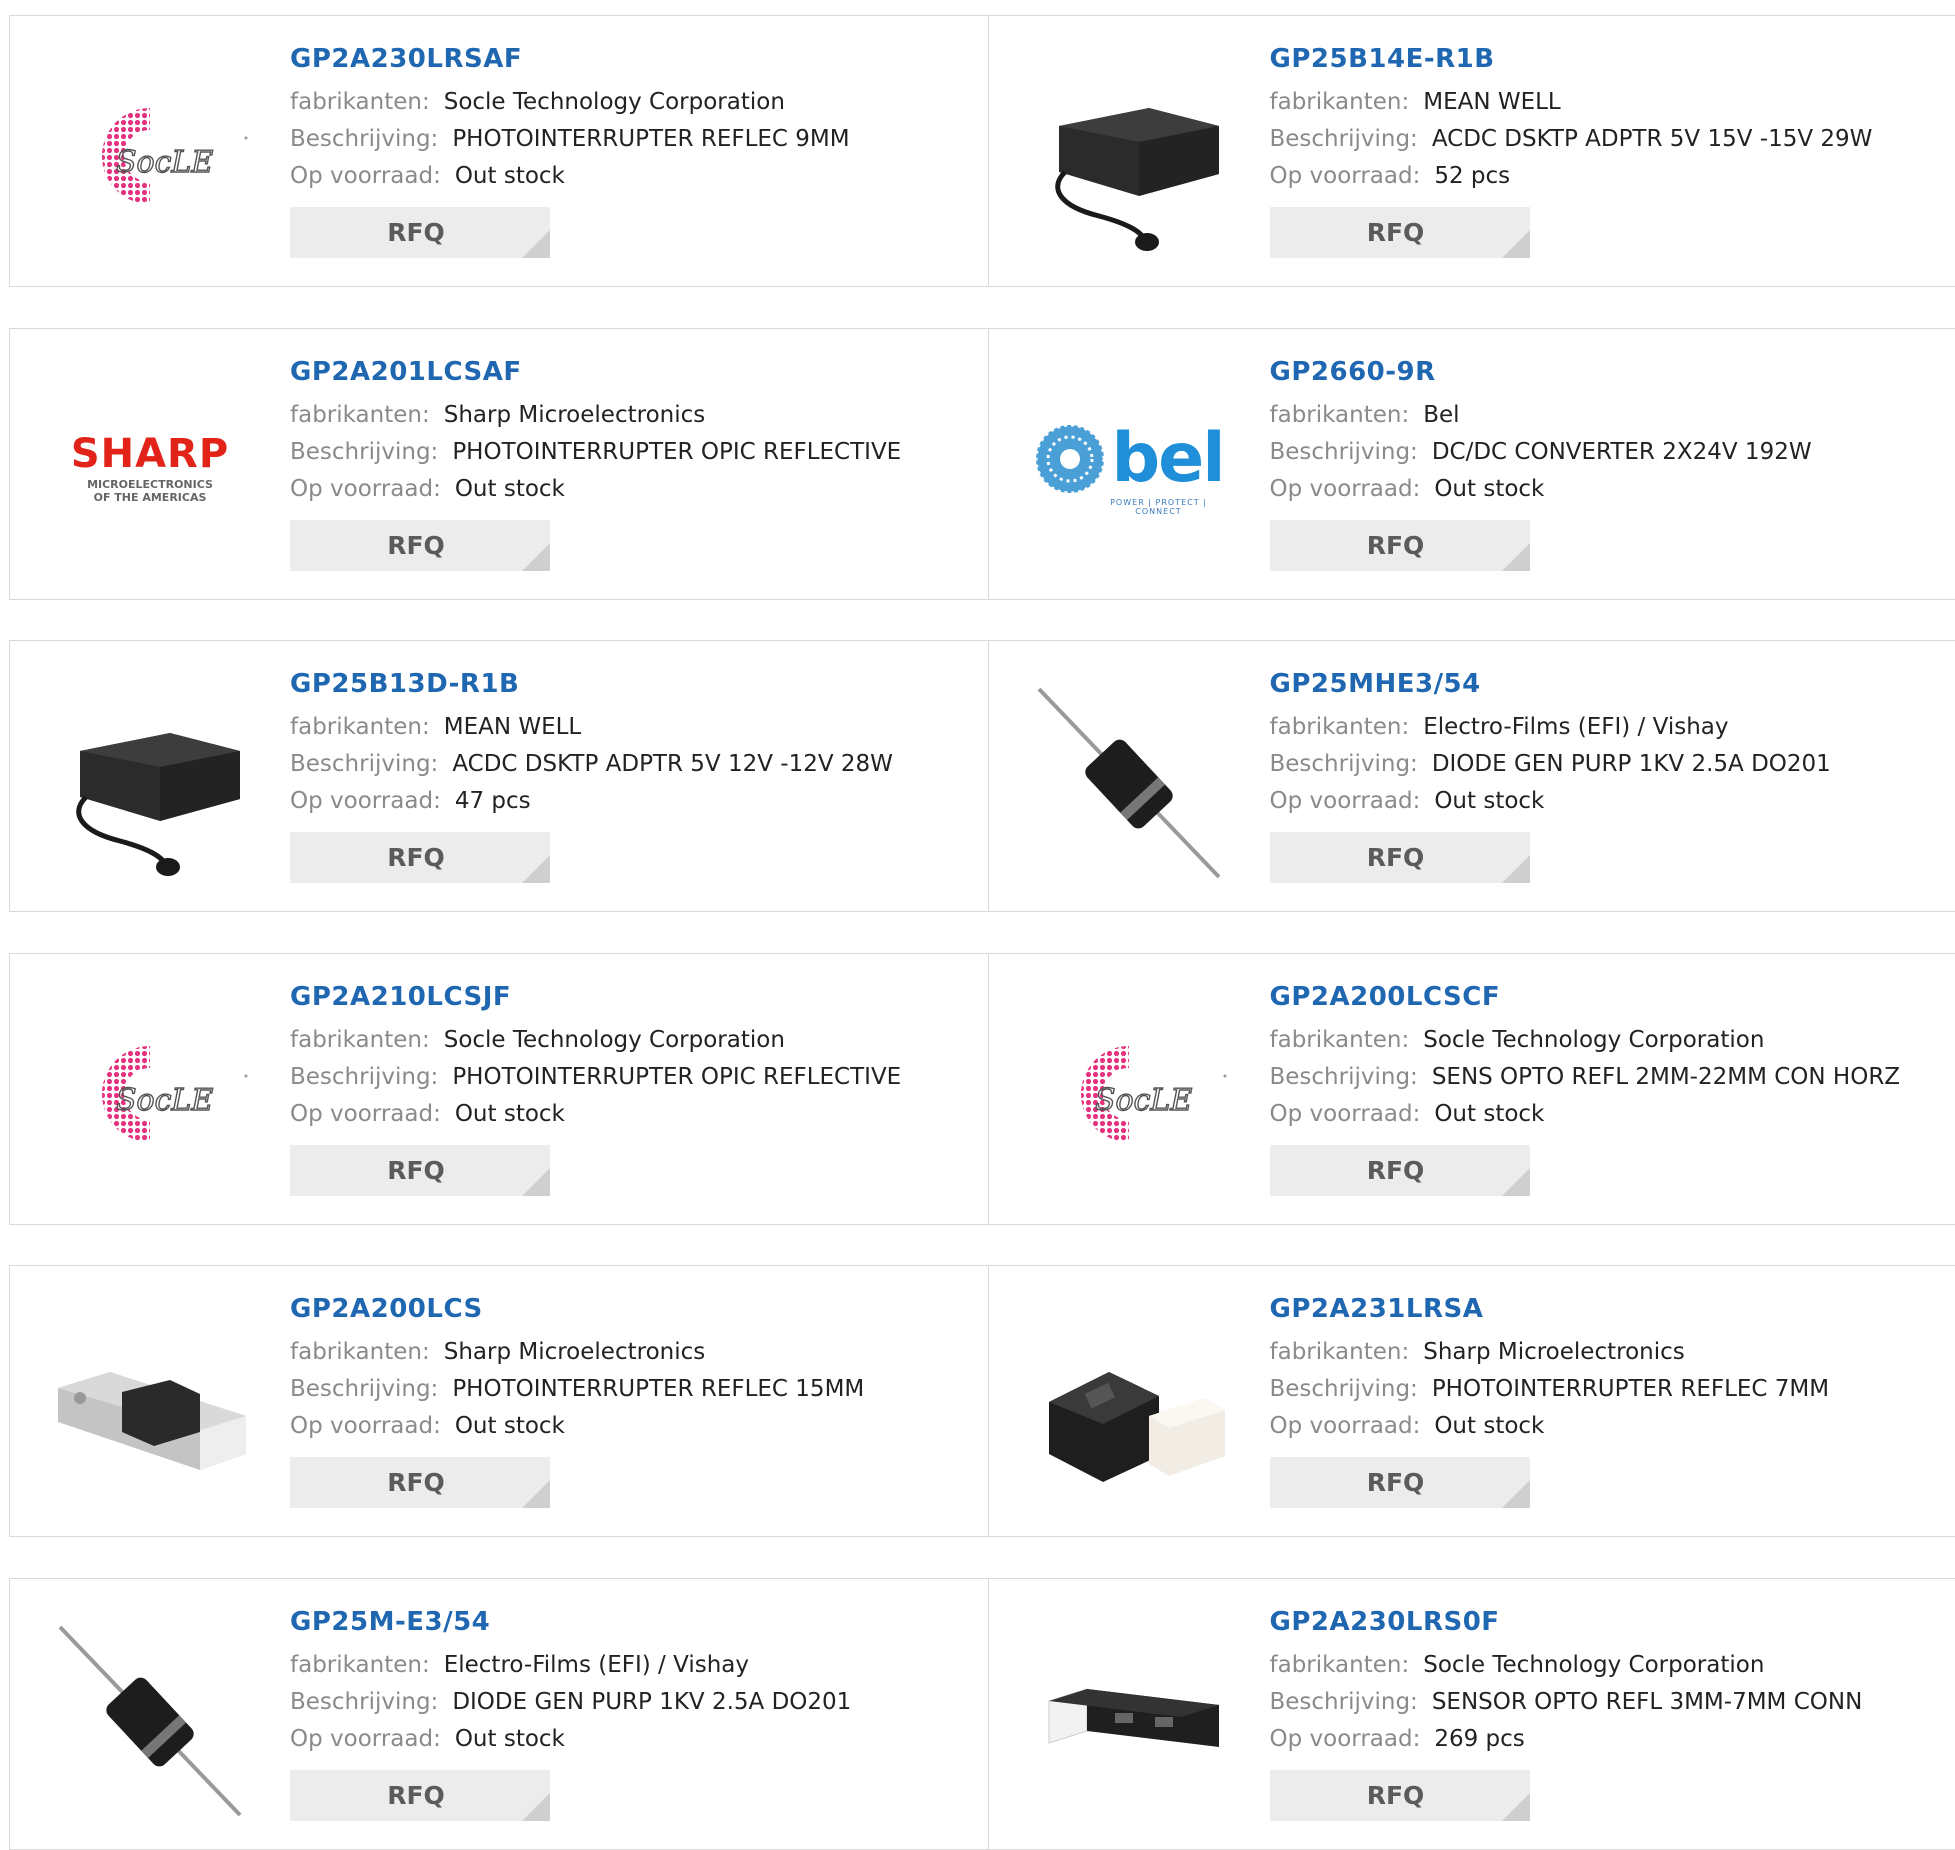 This screenshot has width=1955, height=1850. I want to click on stock-value: 47 pcs, so click(493, 801).